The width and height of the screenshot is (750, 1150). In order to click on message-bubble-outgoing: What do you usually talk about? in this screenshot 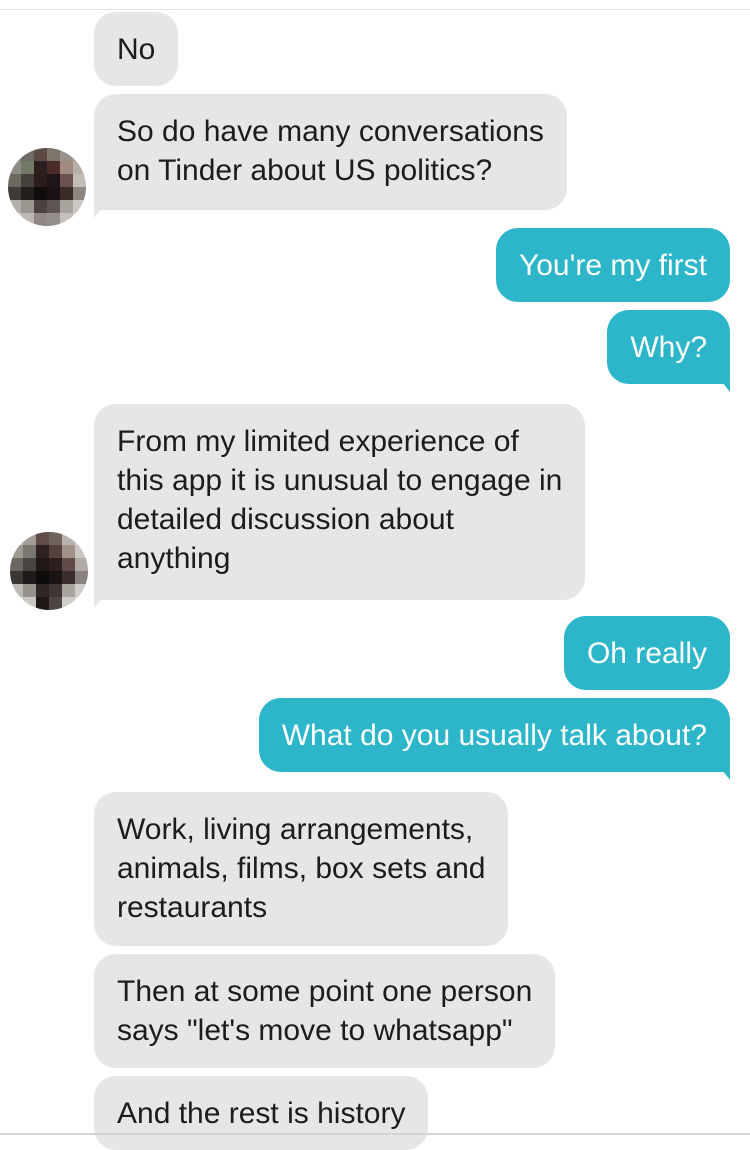, I will do `click(494, 739)`.